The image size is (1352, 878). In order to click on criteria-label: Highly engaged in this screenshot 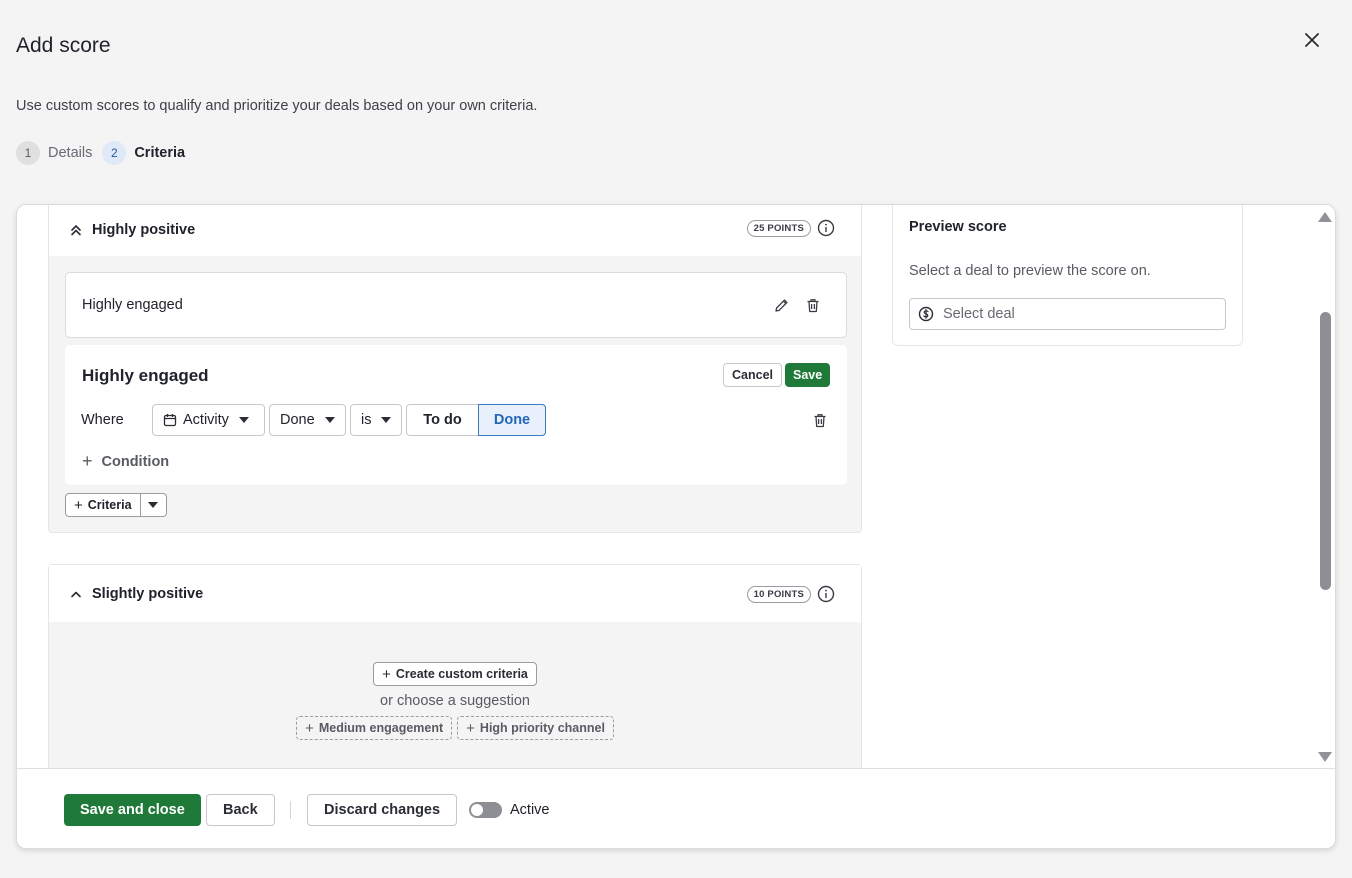, I will do `click(132, 305)`.